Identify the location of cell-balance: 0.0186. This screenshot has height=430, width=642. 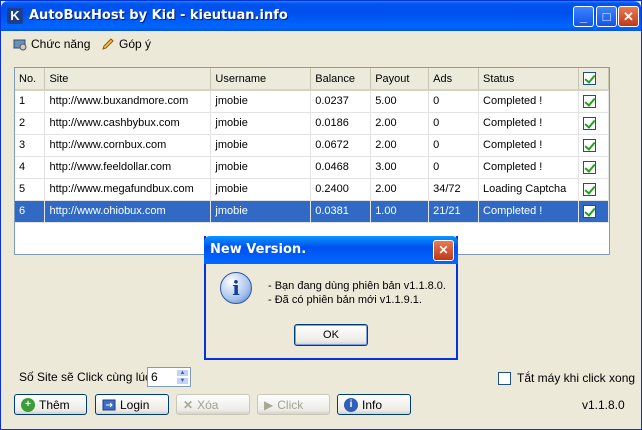
(341, 123).